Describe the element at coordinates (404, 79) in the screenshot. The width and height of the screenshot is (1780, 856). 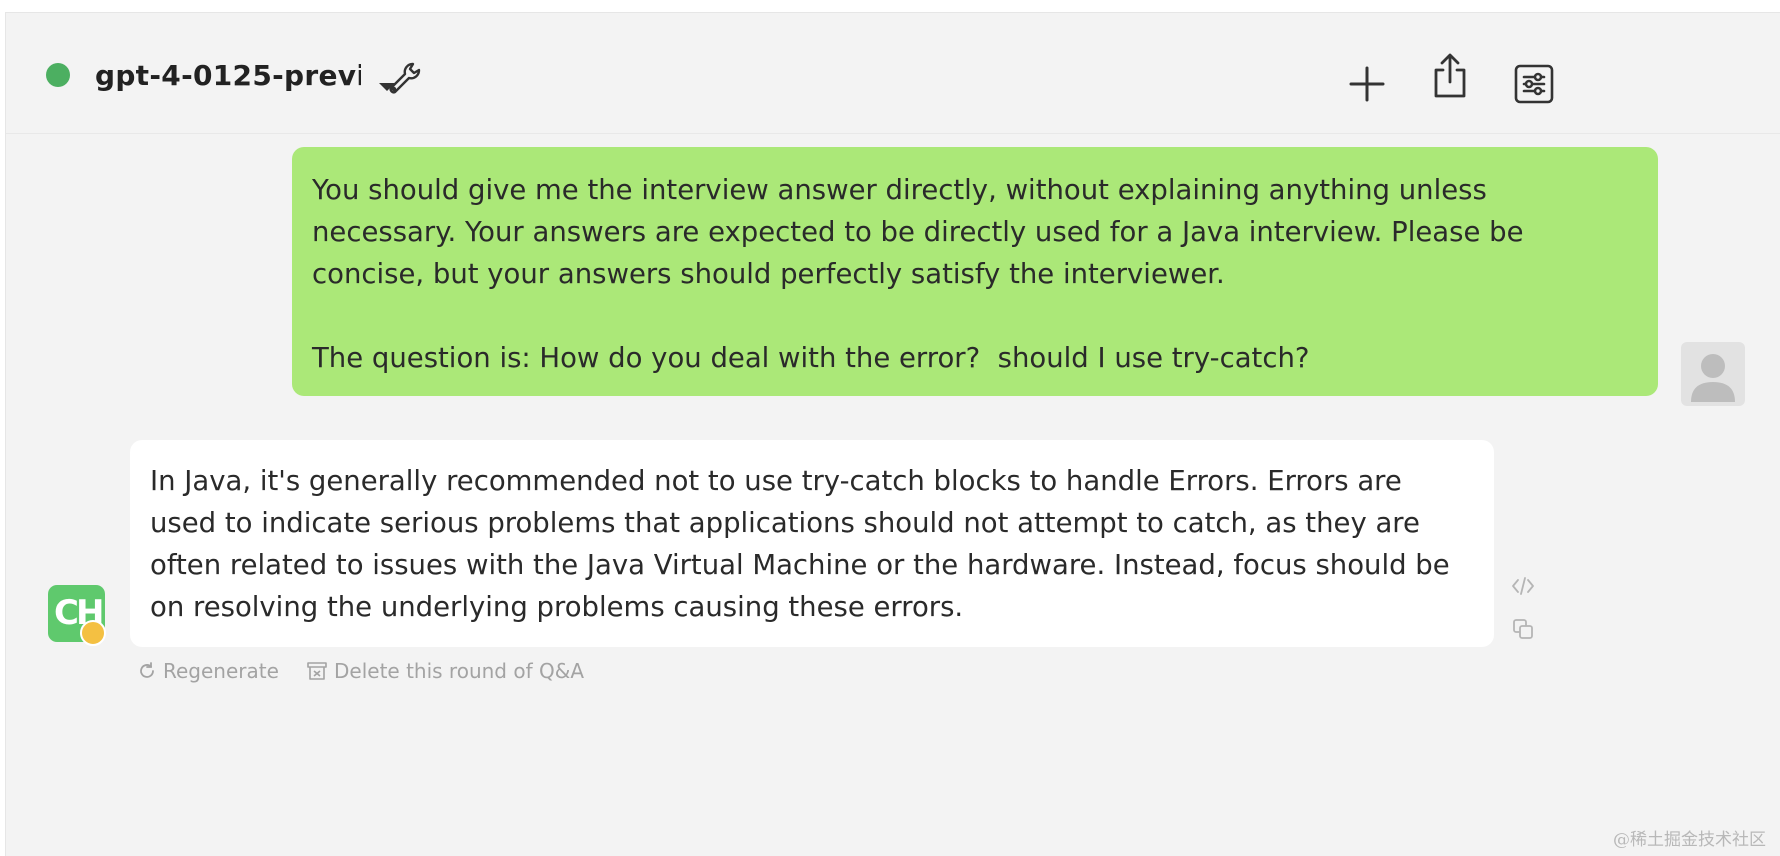
I see `wrench-icon` at that location.